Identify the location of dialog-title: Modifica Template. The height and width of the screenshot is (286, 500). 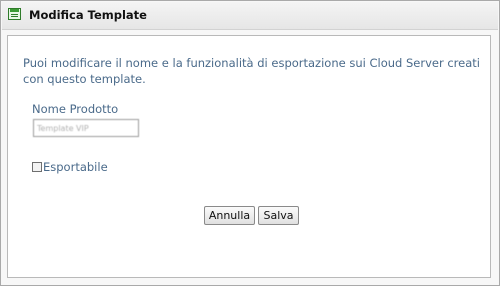
(88, 15).